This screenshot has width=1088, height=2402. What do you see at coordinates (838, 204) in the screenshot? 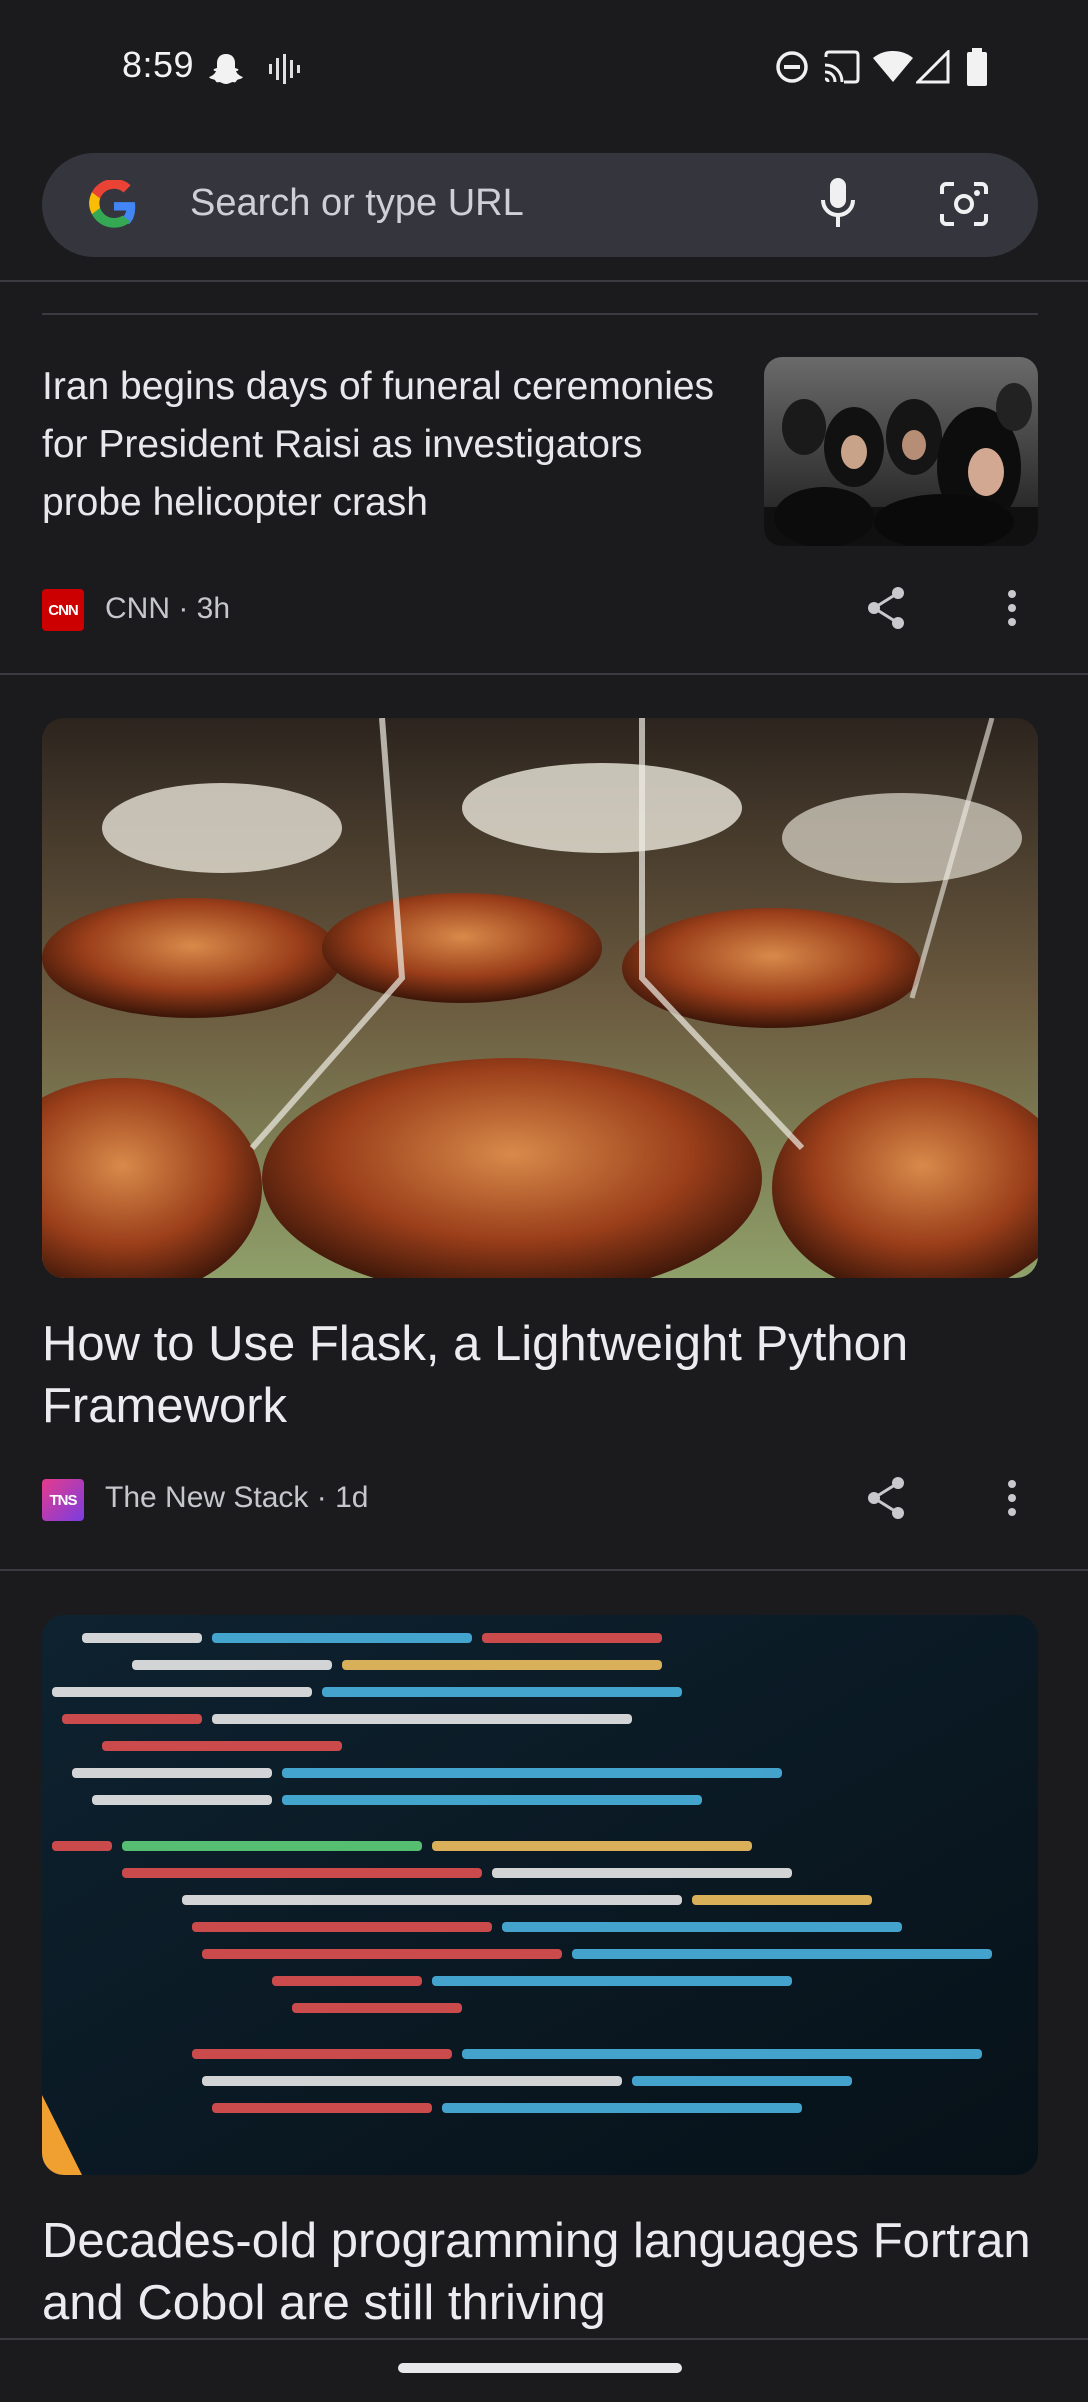
I see `microphone-icon` at bounding box center [838, 204].